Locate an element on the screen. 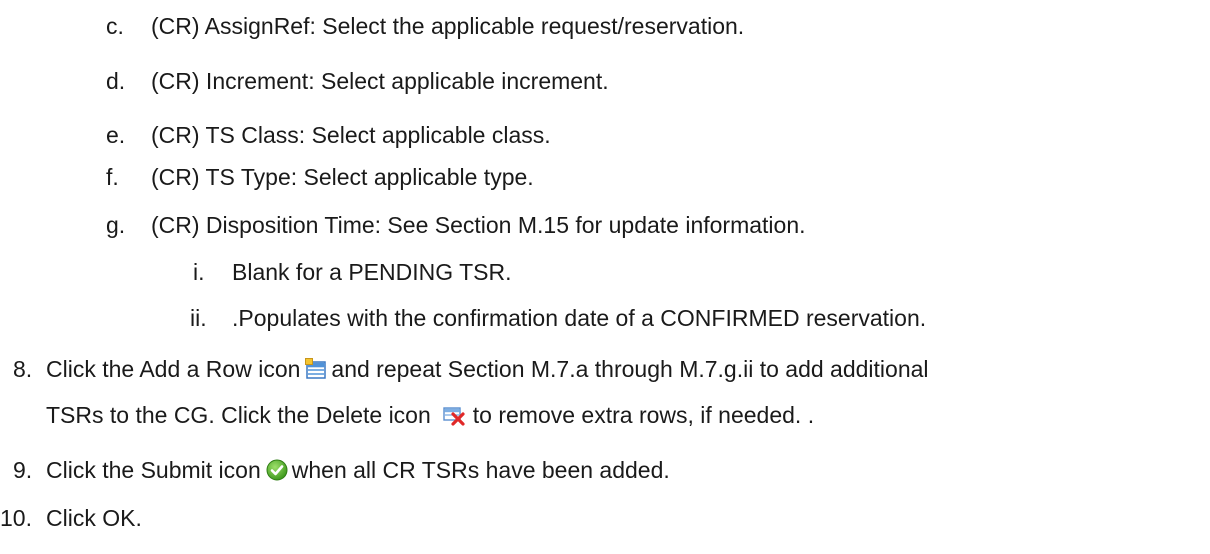 Image resolution: width=1210 pixels, height=554 pixels. list-marker: e. is located at coordinates (116, 135).